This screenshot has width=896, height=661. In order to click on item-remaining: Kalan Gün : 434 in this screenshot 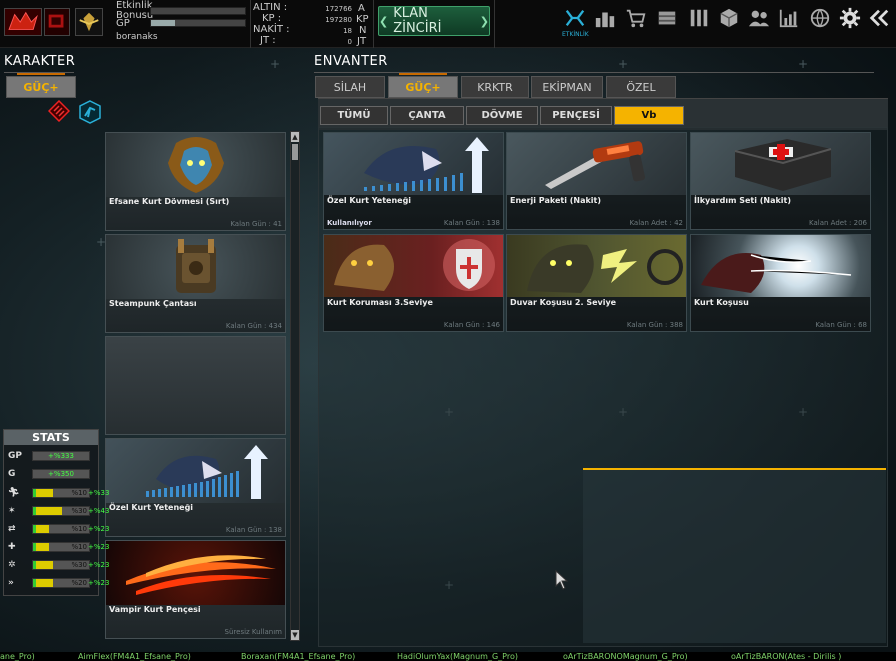, I will do `click(253, 326)`.